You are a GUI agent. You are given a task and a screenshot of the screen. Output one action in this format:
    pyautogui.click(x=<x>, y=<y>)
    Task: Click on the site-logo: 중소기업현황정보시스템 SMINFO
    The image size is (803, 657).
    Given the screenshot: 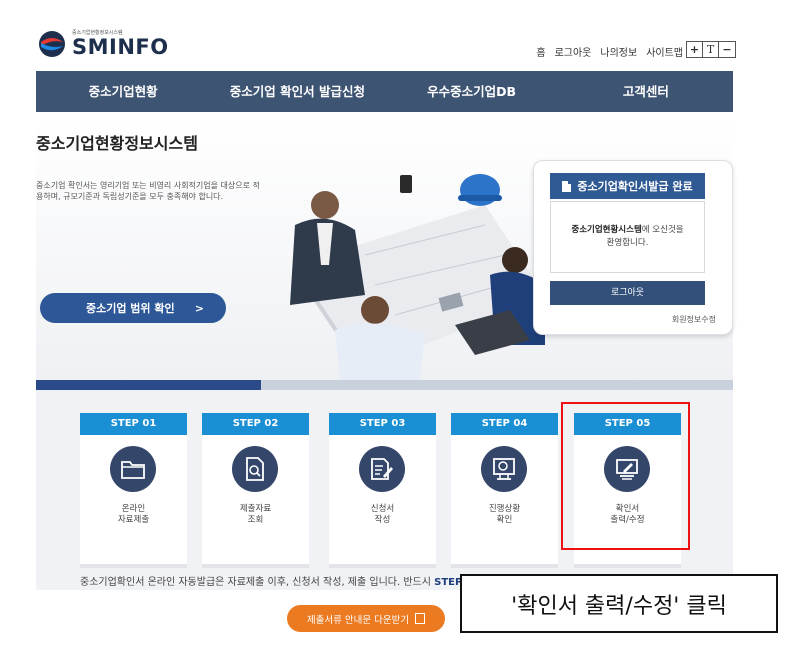 What is the action you would take?
    pyautogui.click(x=103, y=44)
    